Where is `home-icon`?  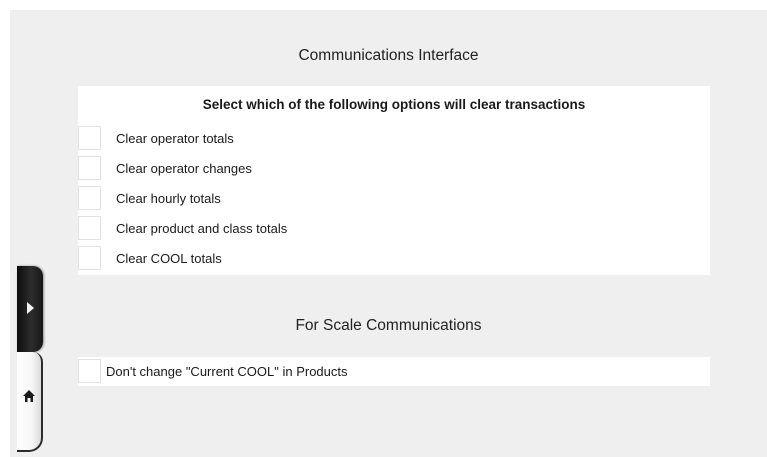
home-icon is located at coordinates (29, 396).